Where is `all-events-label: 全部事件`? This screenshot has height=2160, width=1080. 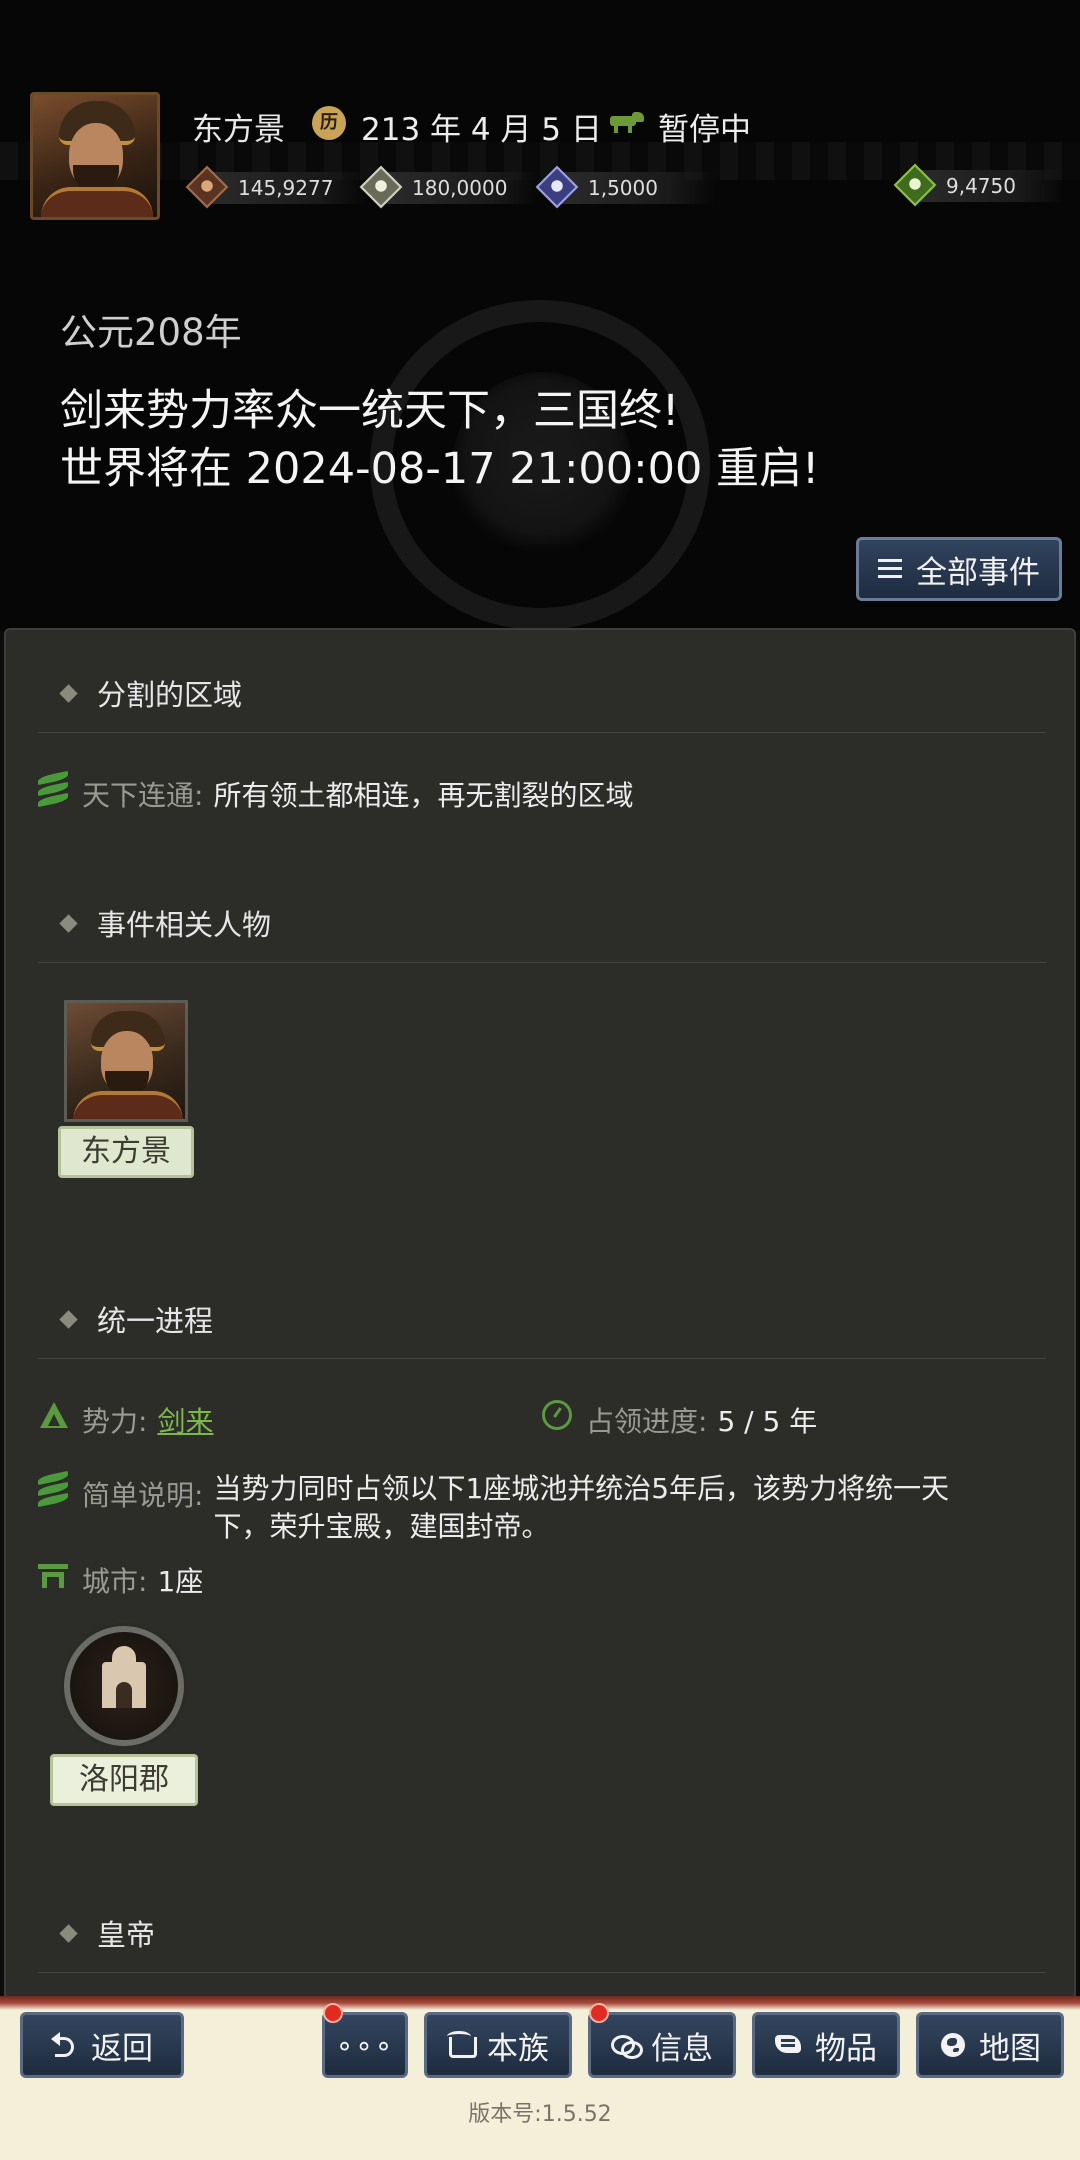
all-events-label: 全部事件 is located at coordinates (978, 572).